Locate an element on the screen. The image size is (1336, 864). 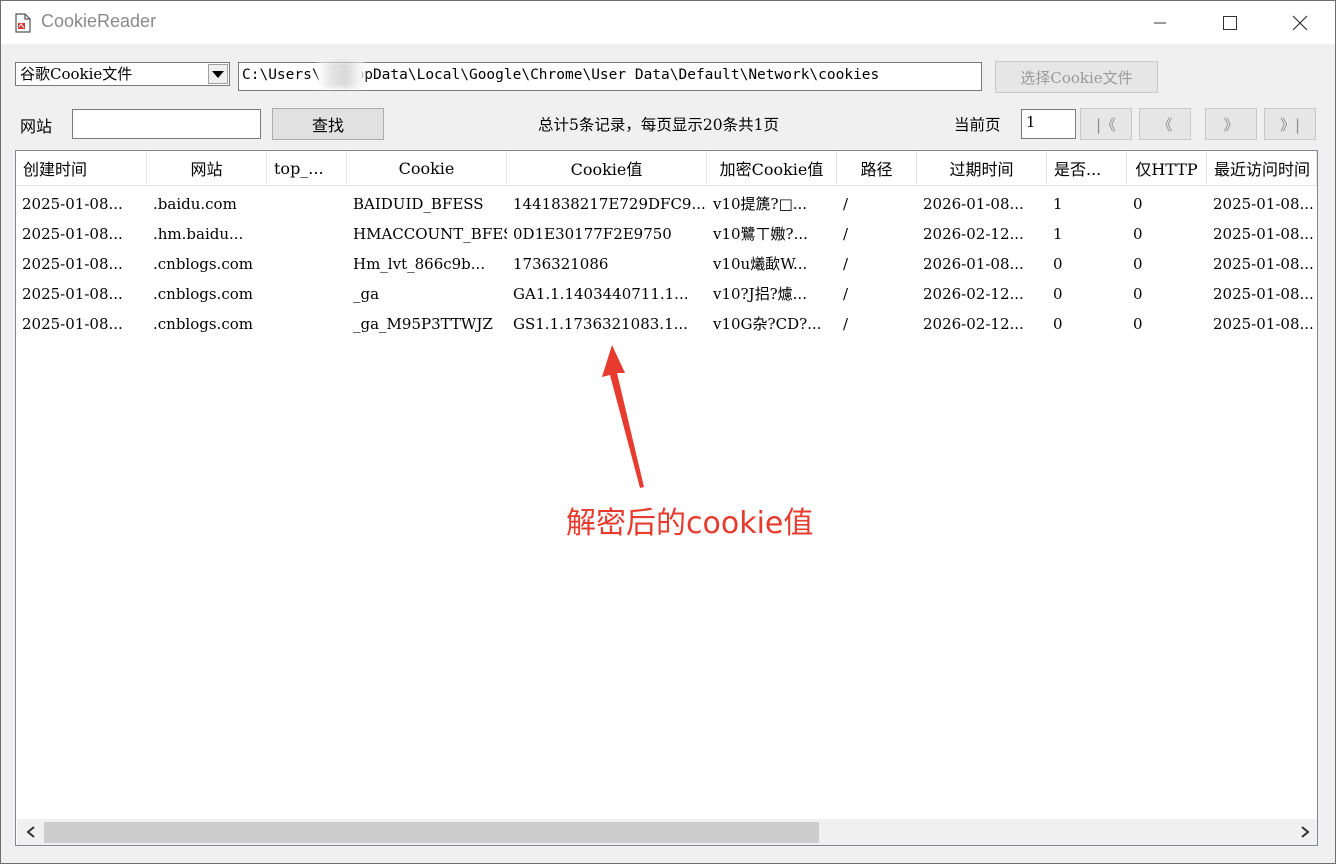
horizontal-scrollbar is located at coordinates (667, 832).